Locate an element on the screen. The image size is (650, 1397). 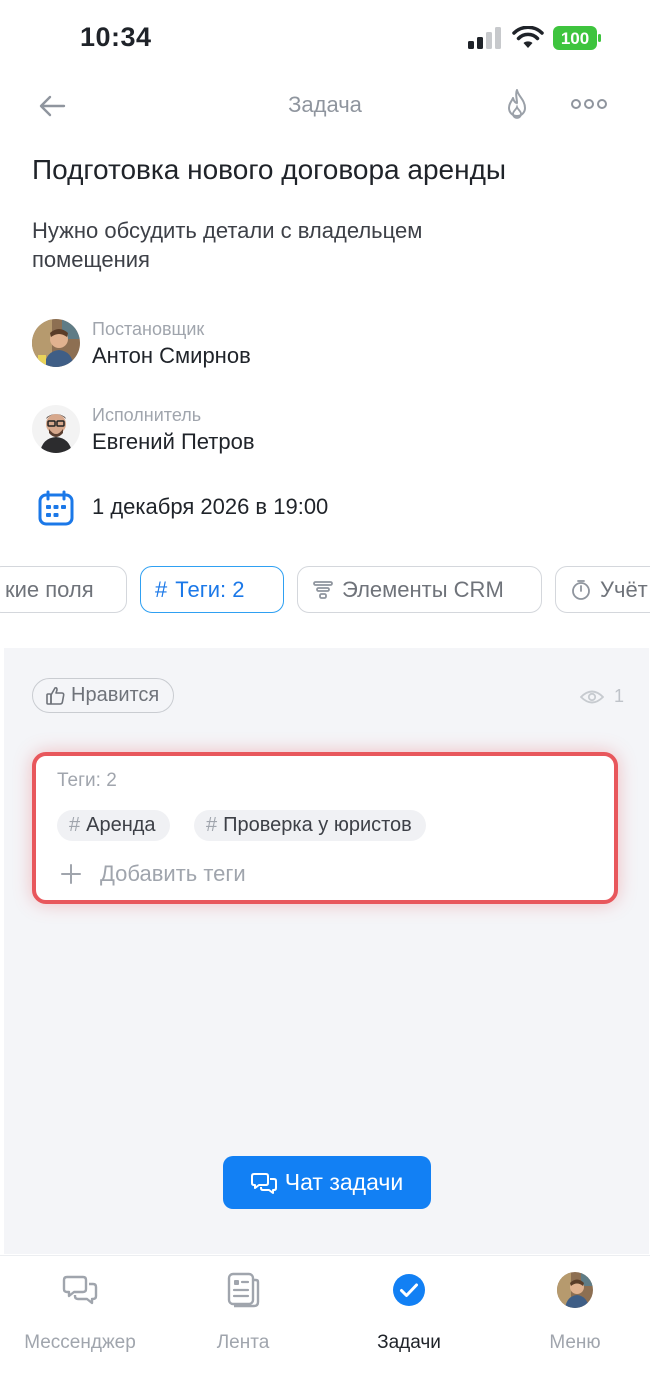
field-chips: кие поля # Теги: 2 Элементы CRM Учёт is located at coordinates (325, 590).